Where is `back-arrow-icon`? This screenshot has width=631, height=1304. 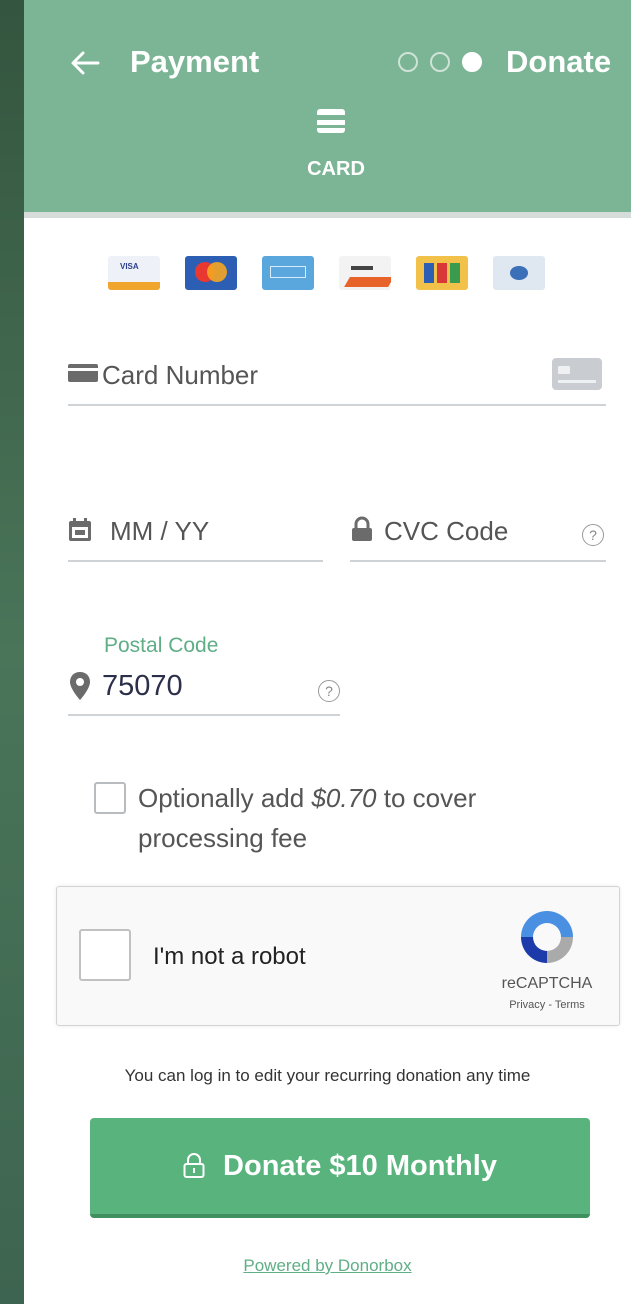 back-arrow-icon is located at coordinates (85, 63).